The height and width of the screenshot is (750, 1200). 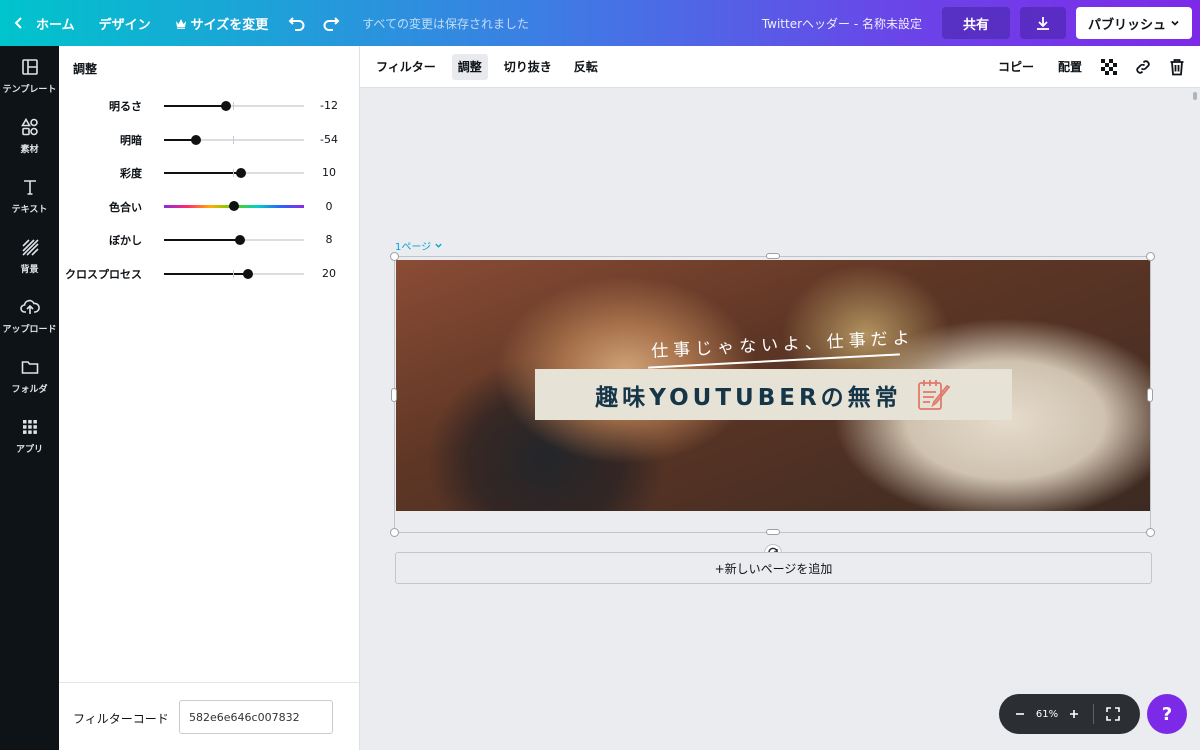 I want to click on add-page-button: +新しいページを追加, so click(x=773, y=568).